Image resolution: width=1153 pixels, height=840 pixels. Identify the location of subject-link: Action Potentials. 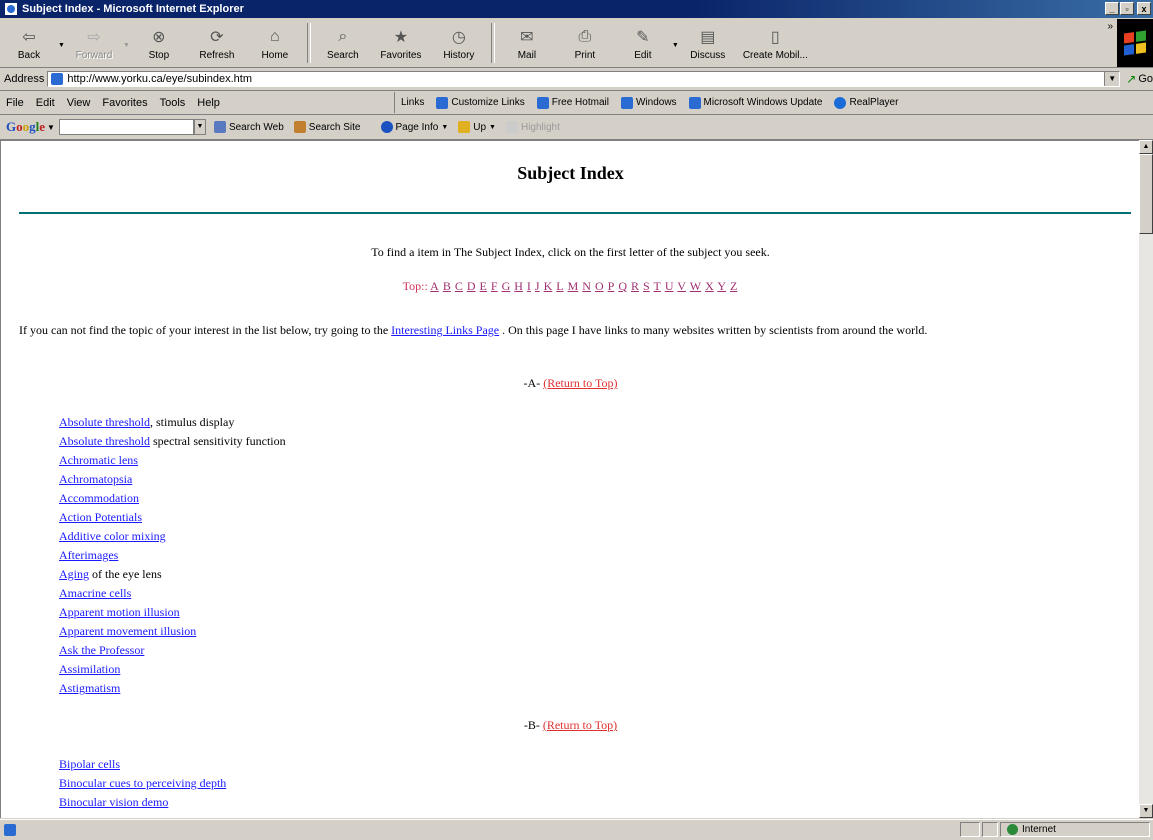
(100, 517).